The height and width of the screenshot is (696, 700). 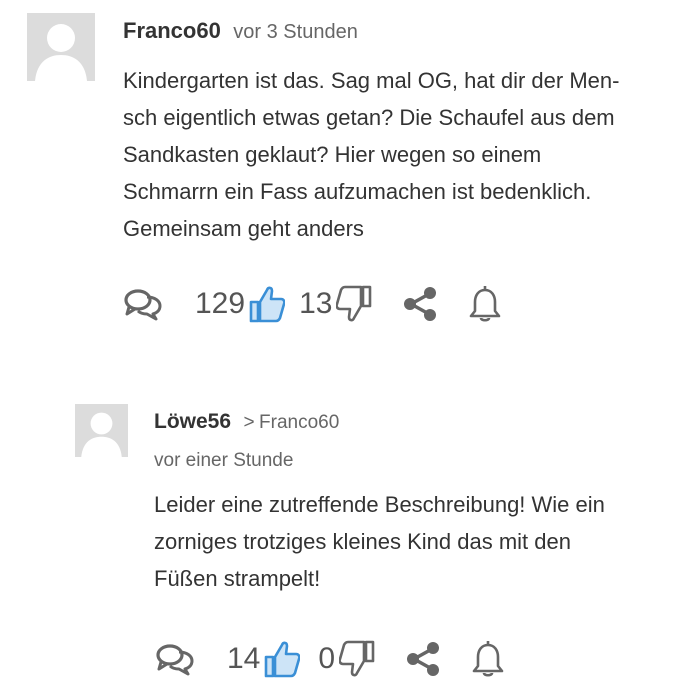 What do you see at coordinates (249, 422) in the screenshot?
I see `reply-to-arrow: >` at bounding box center [249, 422].